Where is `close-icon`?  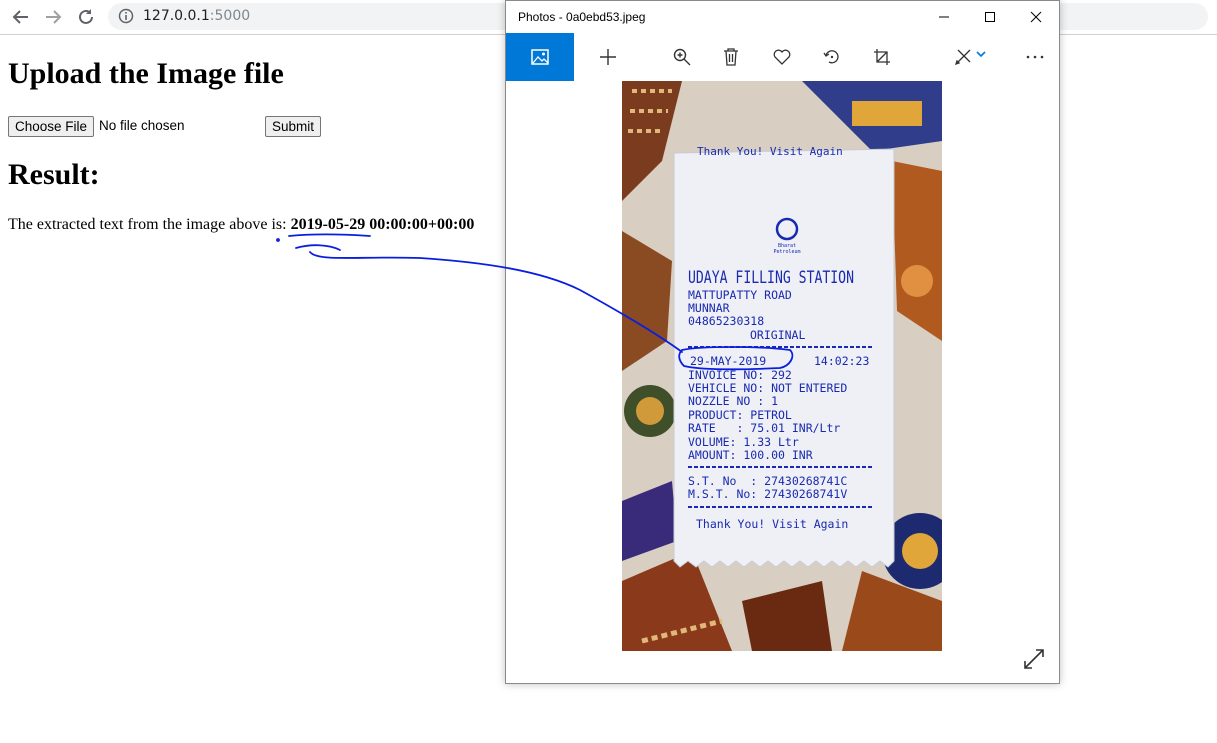
close-icon is located at coordinates (1036, 17).